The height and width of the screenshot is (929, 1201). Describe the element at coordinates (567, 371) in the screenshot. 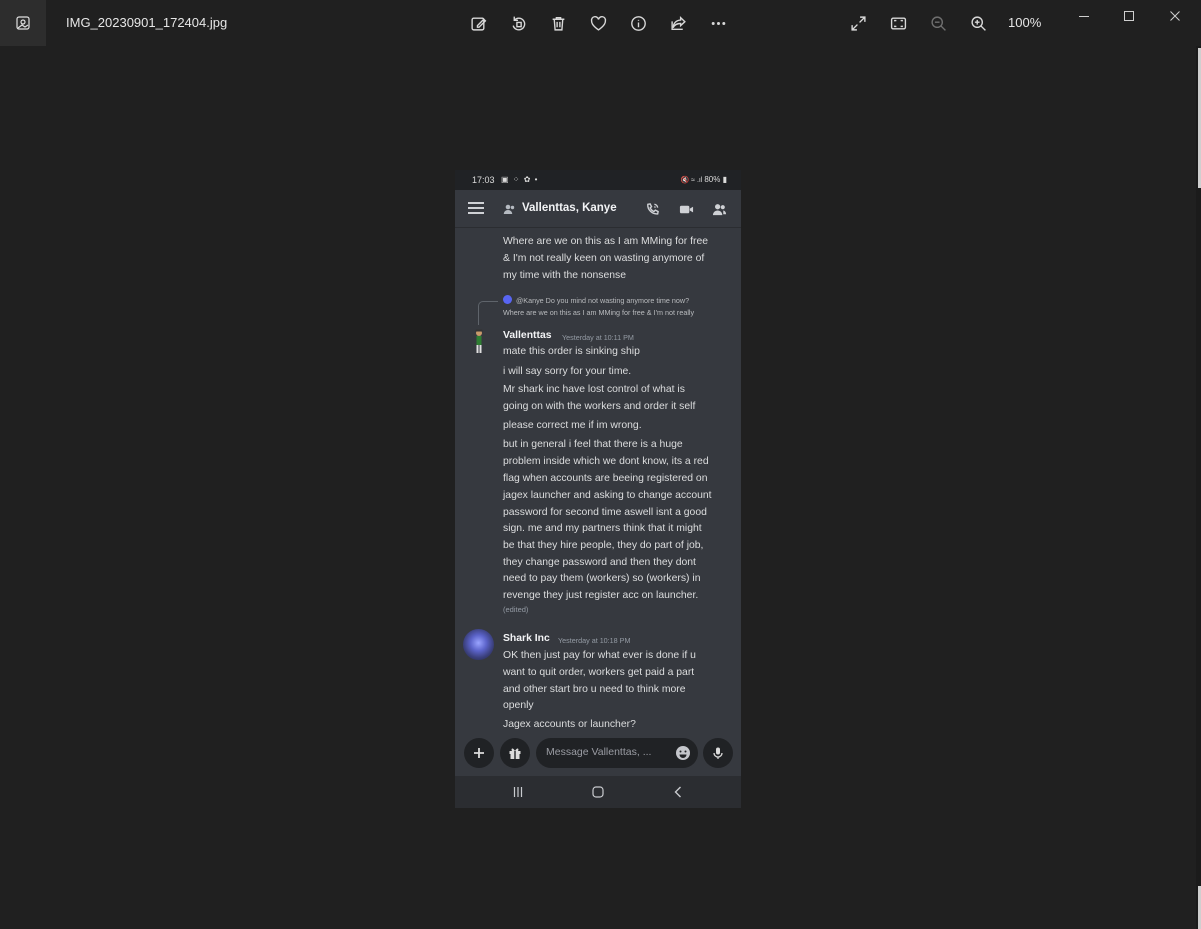

I see `message-line: i will say sorry for your time.` at that location.